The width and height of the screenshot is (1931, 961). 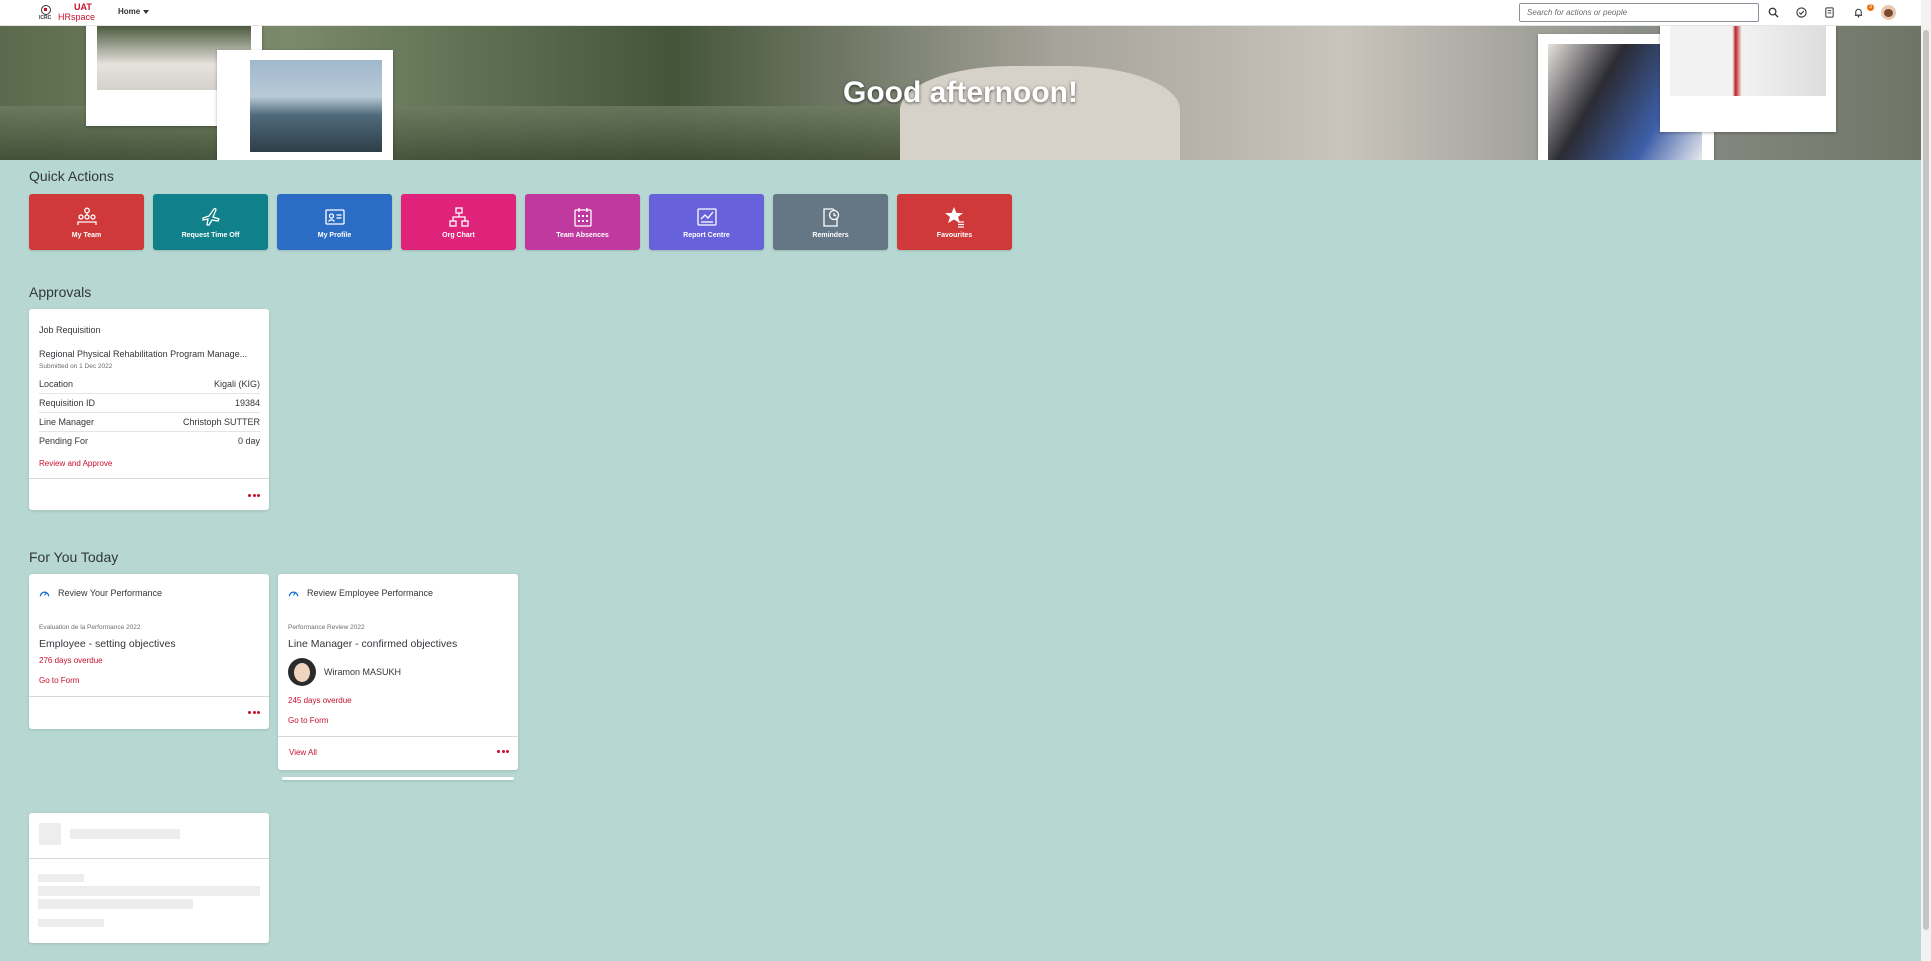 What do you see at coordinates (1888, 12) in the screenshot?
I see `user-avatar` at bounding box center [1888, 12].